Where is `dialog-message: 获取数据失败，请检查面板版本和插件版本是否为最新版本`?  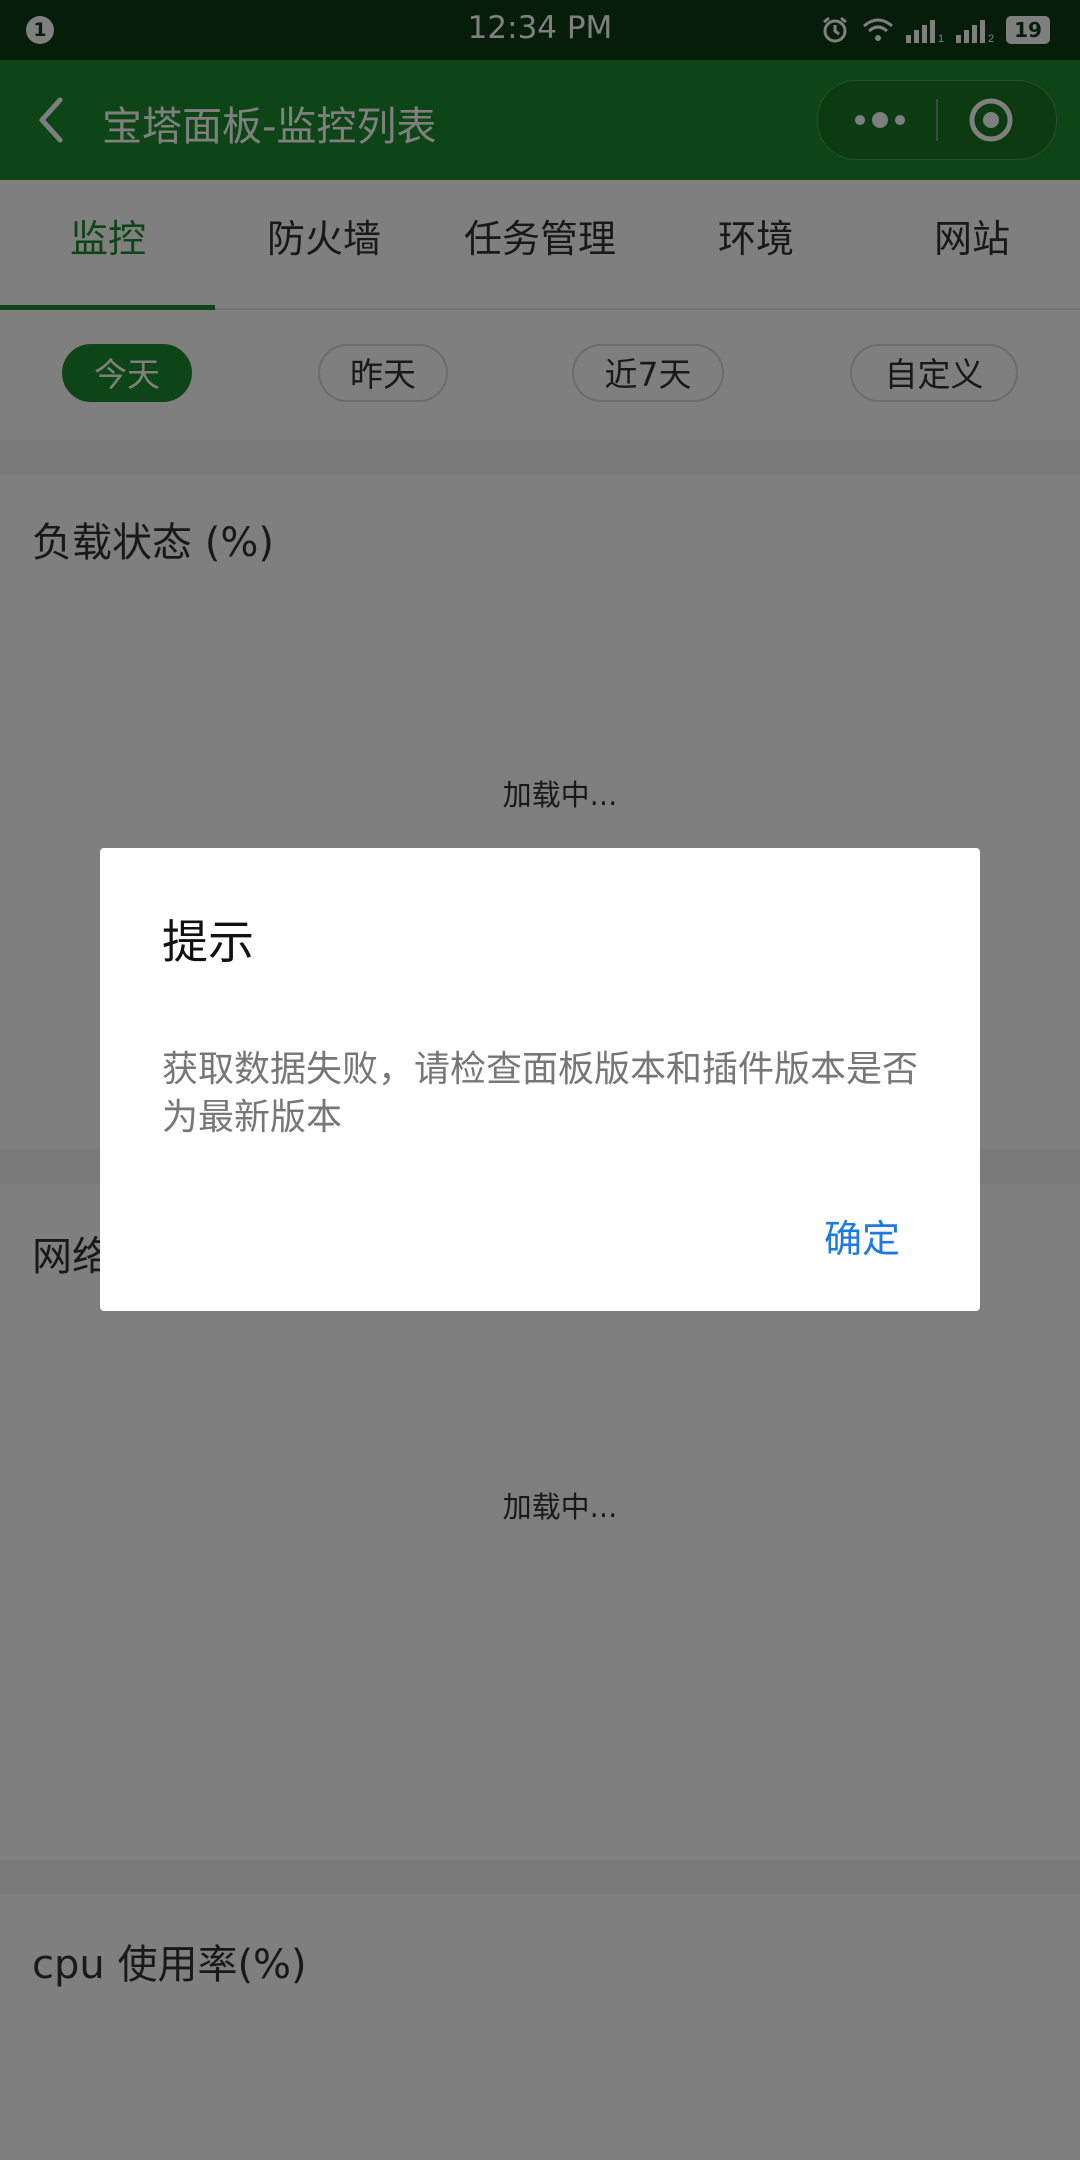 dialog-message: 获取数据失败，请检查面板版本和插件版本是否为最新版本 is located at coordinates (540, 1093).